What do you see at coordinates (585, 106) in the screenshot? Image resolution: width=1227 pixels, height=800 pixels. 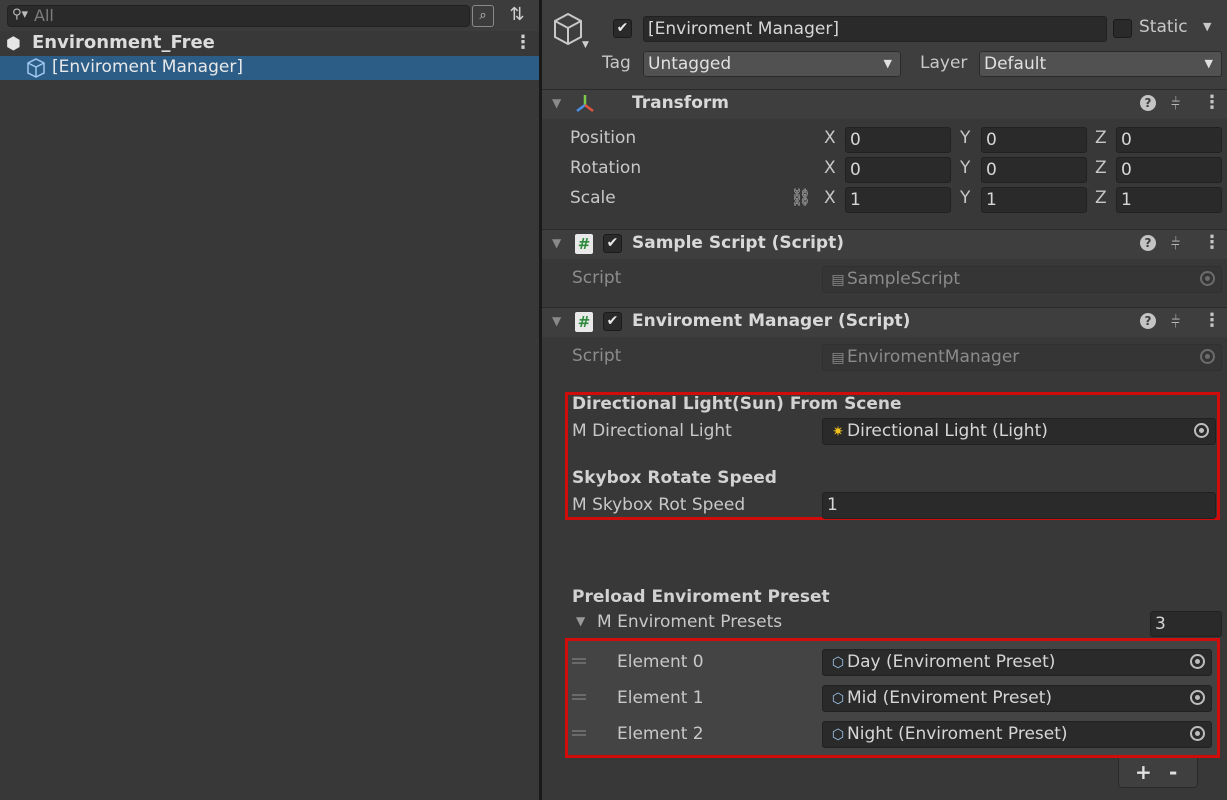 I see `transform-icon` at bounding box center [585, 106].